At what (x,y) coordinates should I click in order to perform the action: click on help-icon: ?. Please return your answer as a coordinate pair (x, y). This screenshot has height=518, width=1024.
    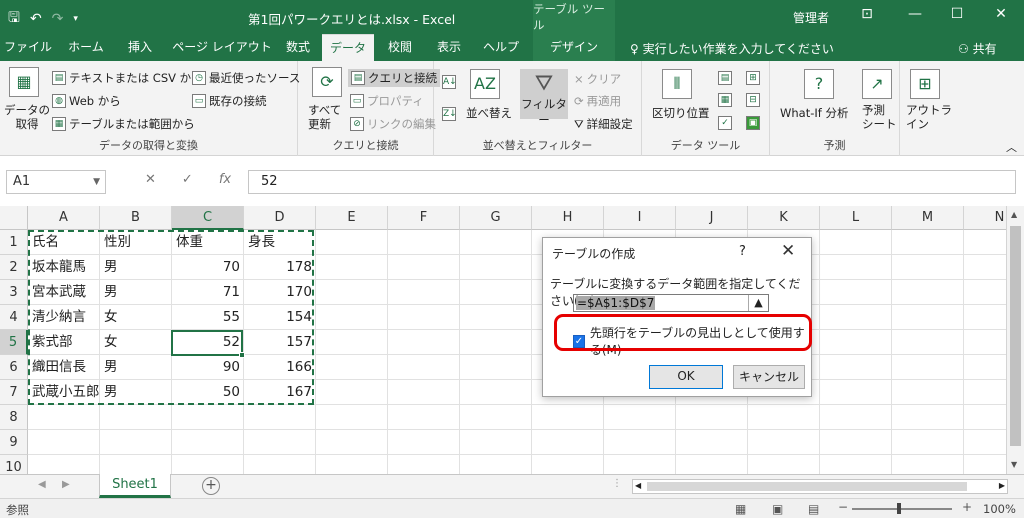
    Looking at the image, I should click on (742, 251).